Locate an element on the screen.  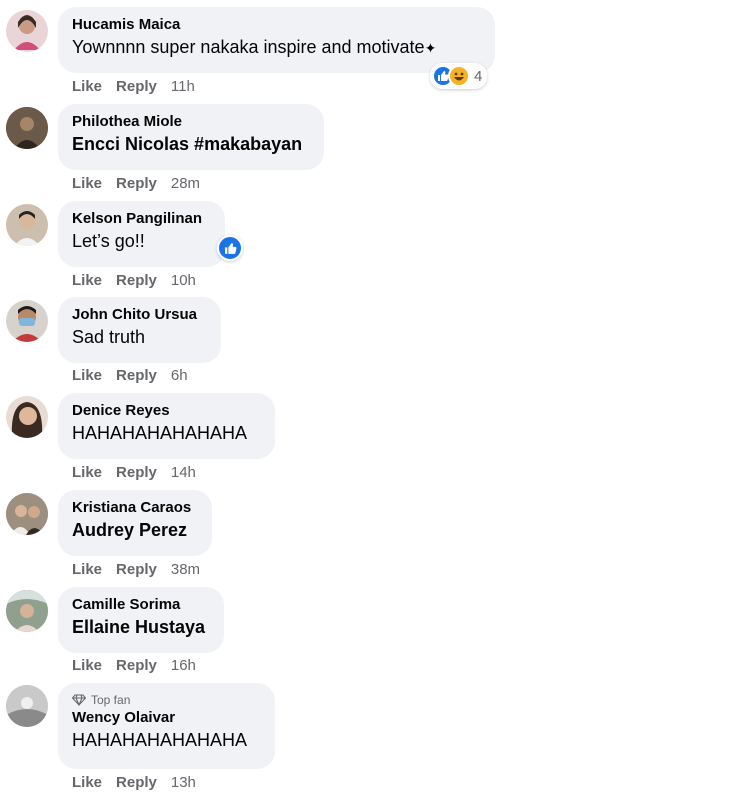
comment-actions: Like Reply 6h is located at coordinates (130, 375).